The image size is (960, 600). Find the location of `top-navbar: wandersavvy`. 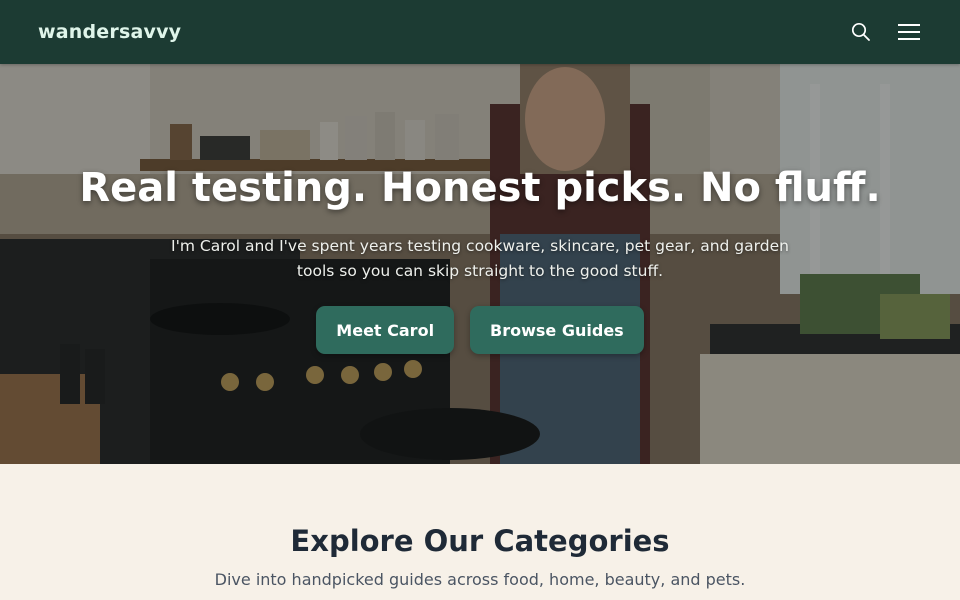

top-navbar: wandersavvy is located at coordinates (480, 32).